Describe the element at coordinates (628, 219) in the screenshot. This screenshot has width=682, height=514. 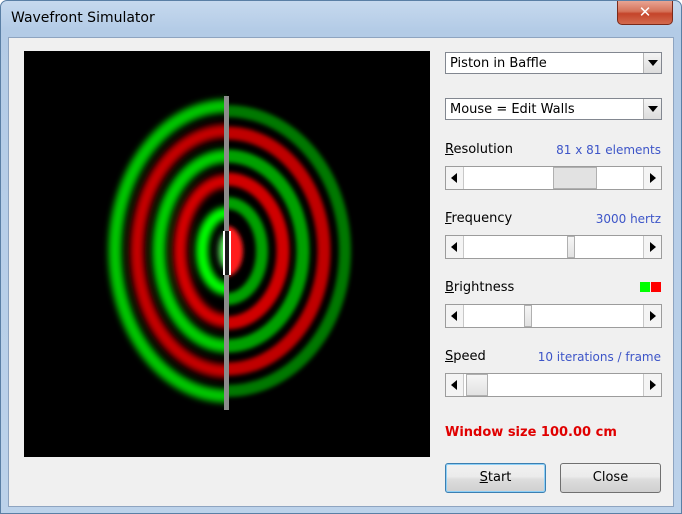
I see `frequency-value: 3000 hertz` at that location.